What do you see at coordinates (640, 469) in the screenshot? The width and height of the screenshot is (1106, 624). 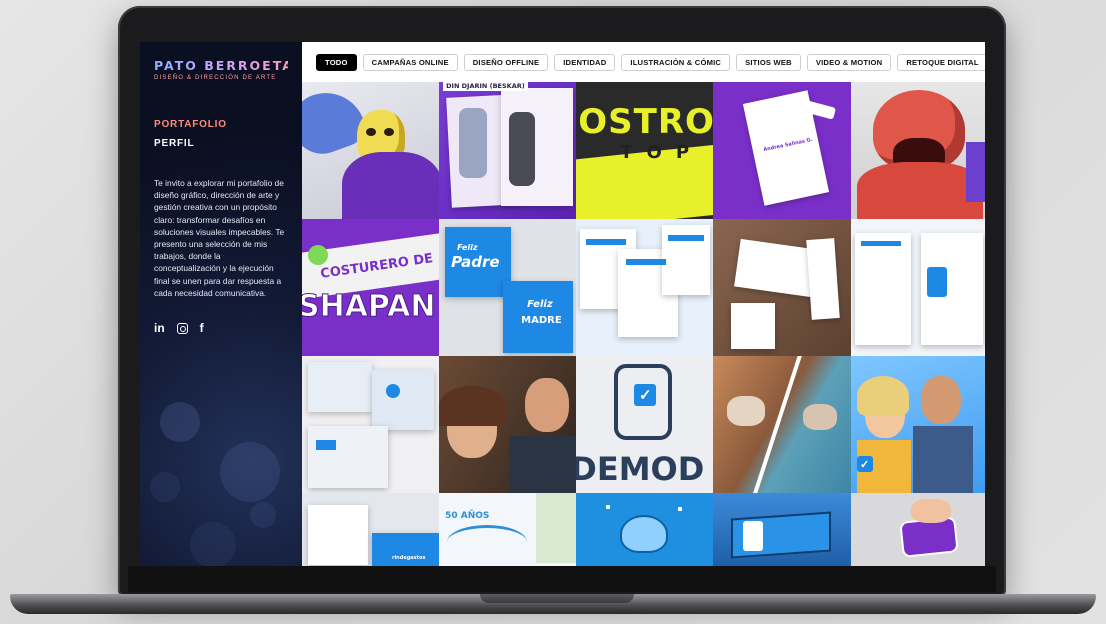 I see `demo-text: DEMOD` at bounding box center [640, 469].